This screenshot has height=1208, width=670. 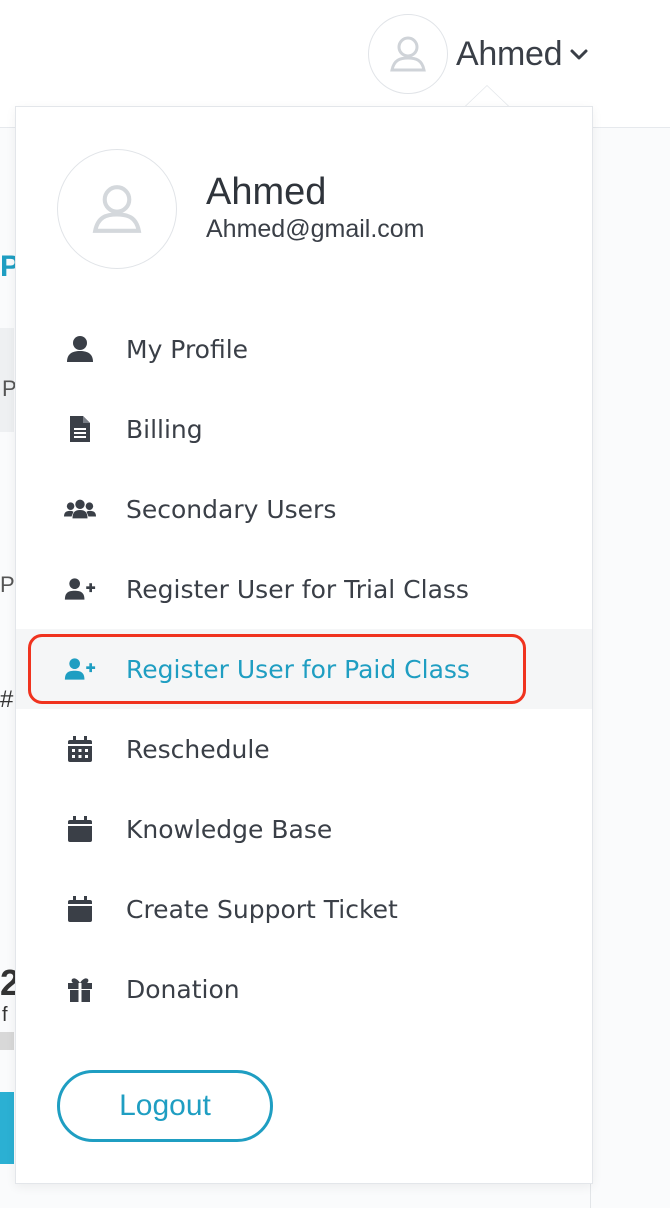 What do you see at coordinates (298, 669) in the screenshot?
I see `menu-item-label: Register User for Paid Class` at bounding box center [298, 669].